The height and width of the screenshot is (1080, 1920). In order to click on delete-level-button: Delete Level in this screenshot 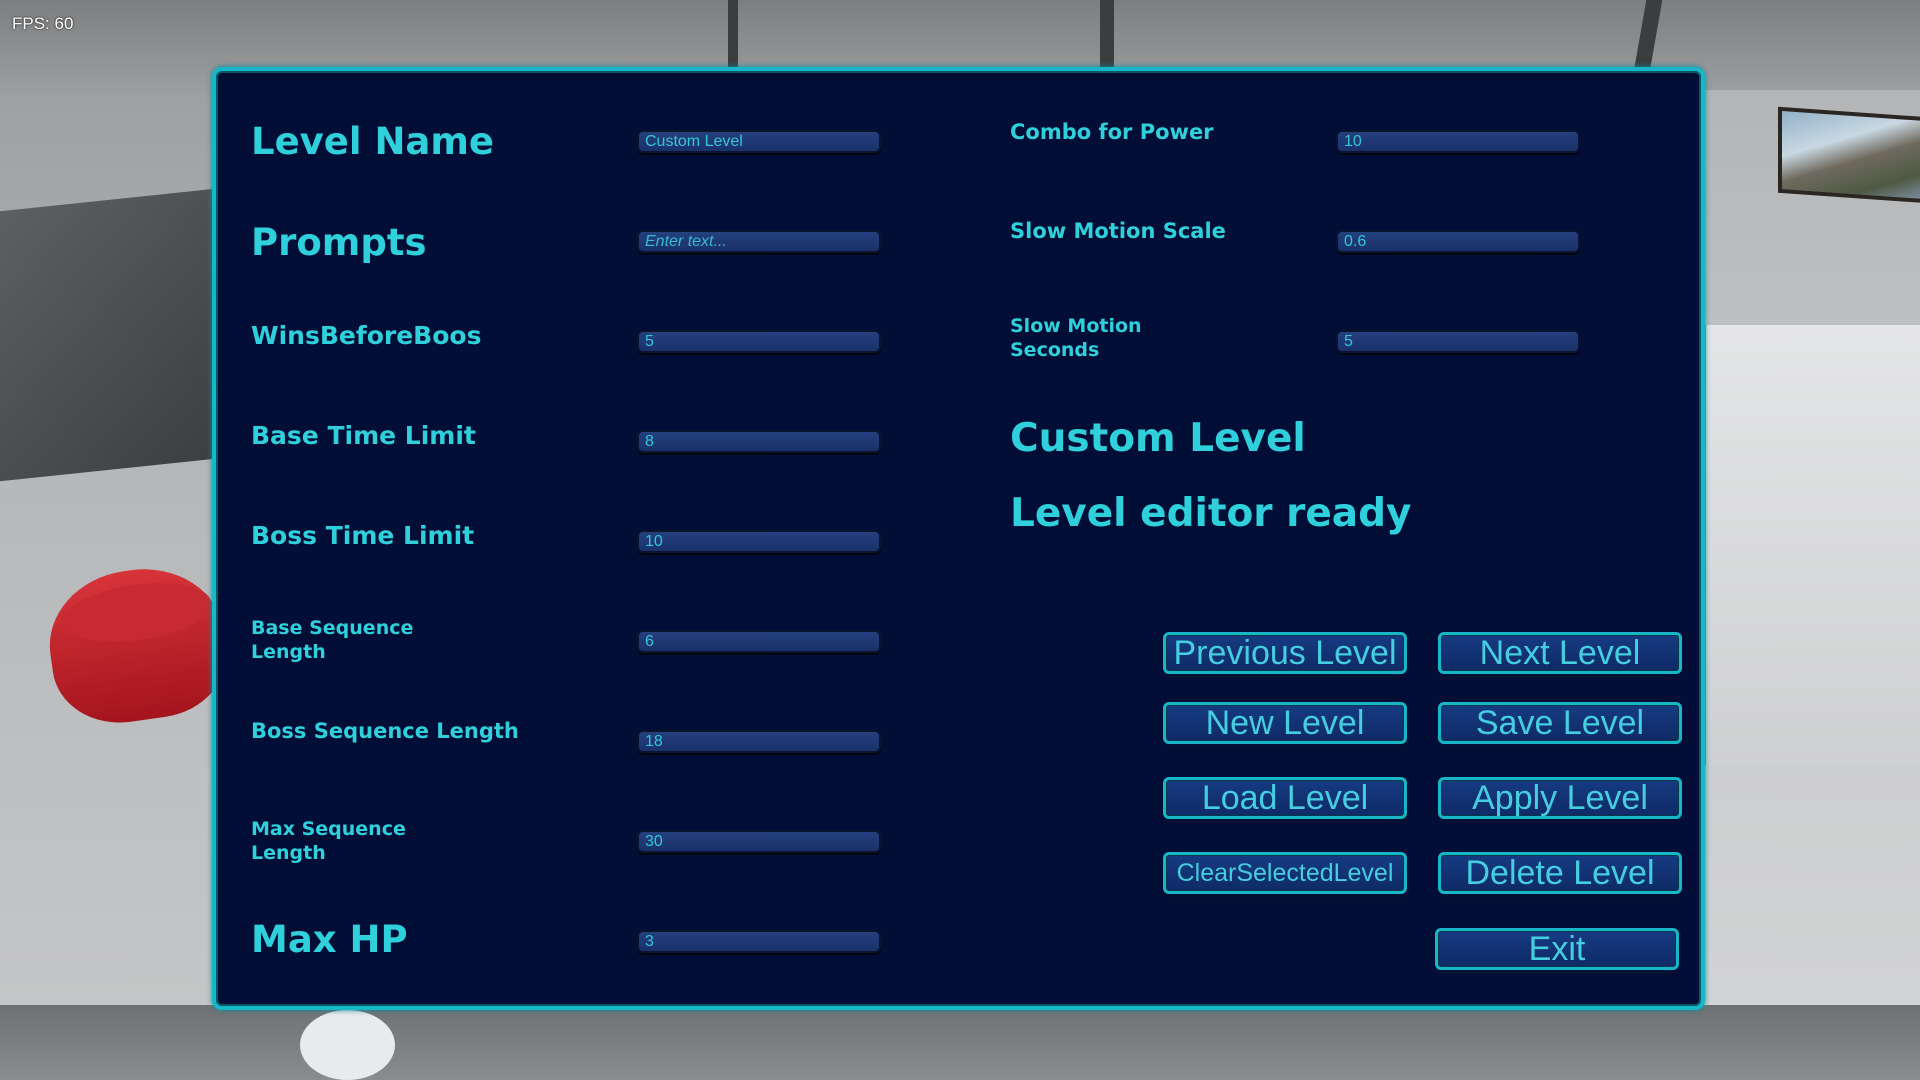, I will do `click(1560, 873)`.